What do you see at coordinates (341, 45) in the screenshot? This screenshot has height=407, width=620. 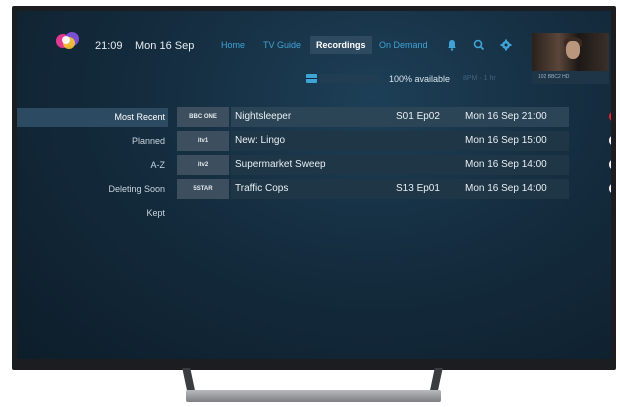 I see `nav-recordings: Recordings` at bounding box center [341, 45].